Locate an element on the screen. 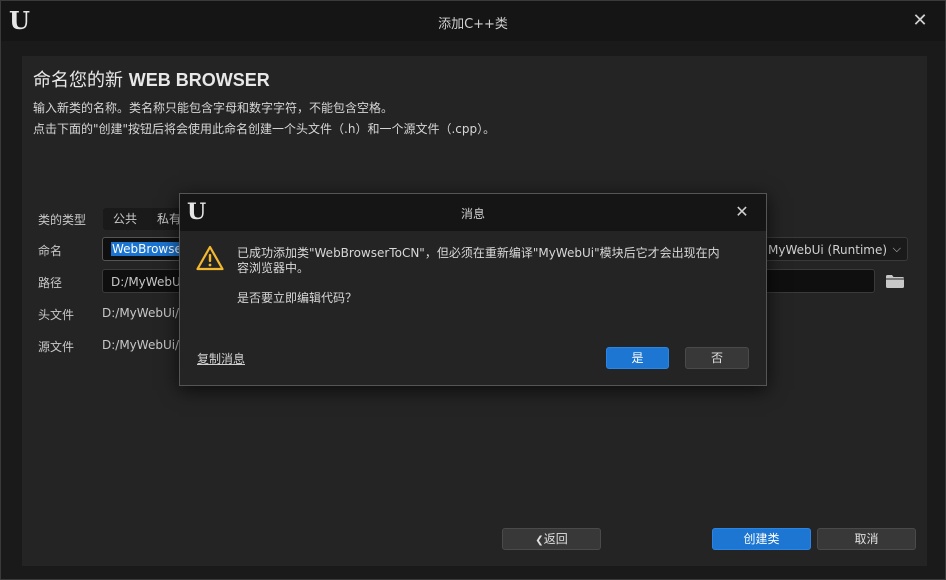 The width and height of the screenshot is (946, 580). path-label: 路径 is located at coordinates (50, 283).